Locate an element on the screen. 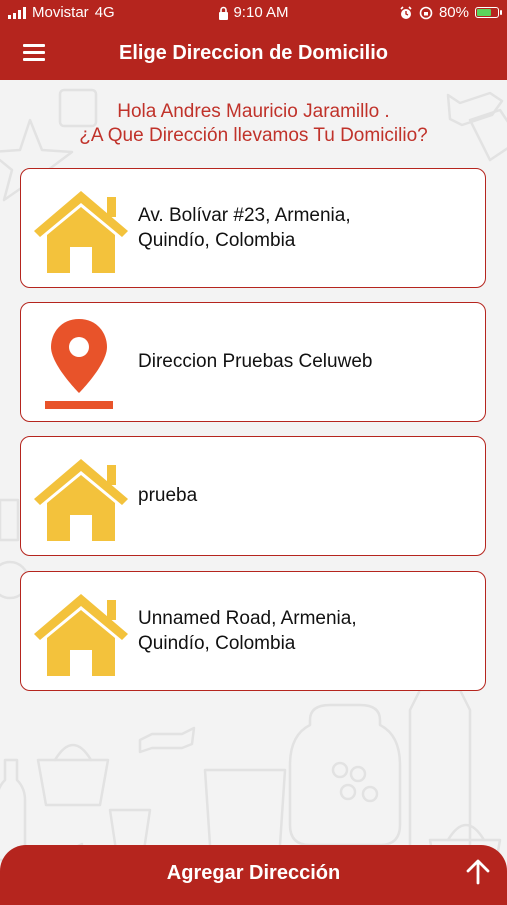 This screenshot has height=905, width=507. location-pin-icon is located at coordinates (79, 364).